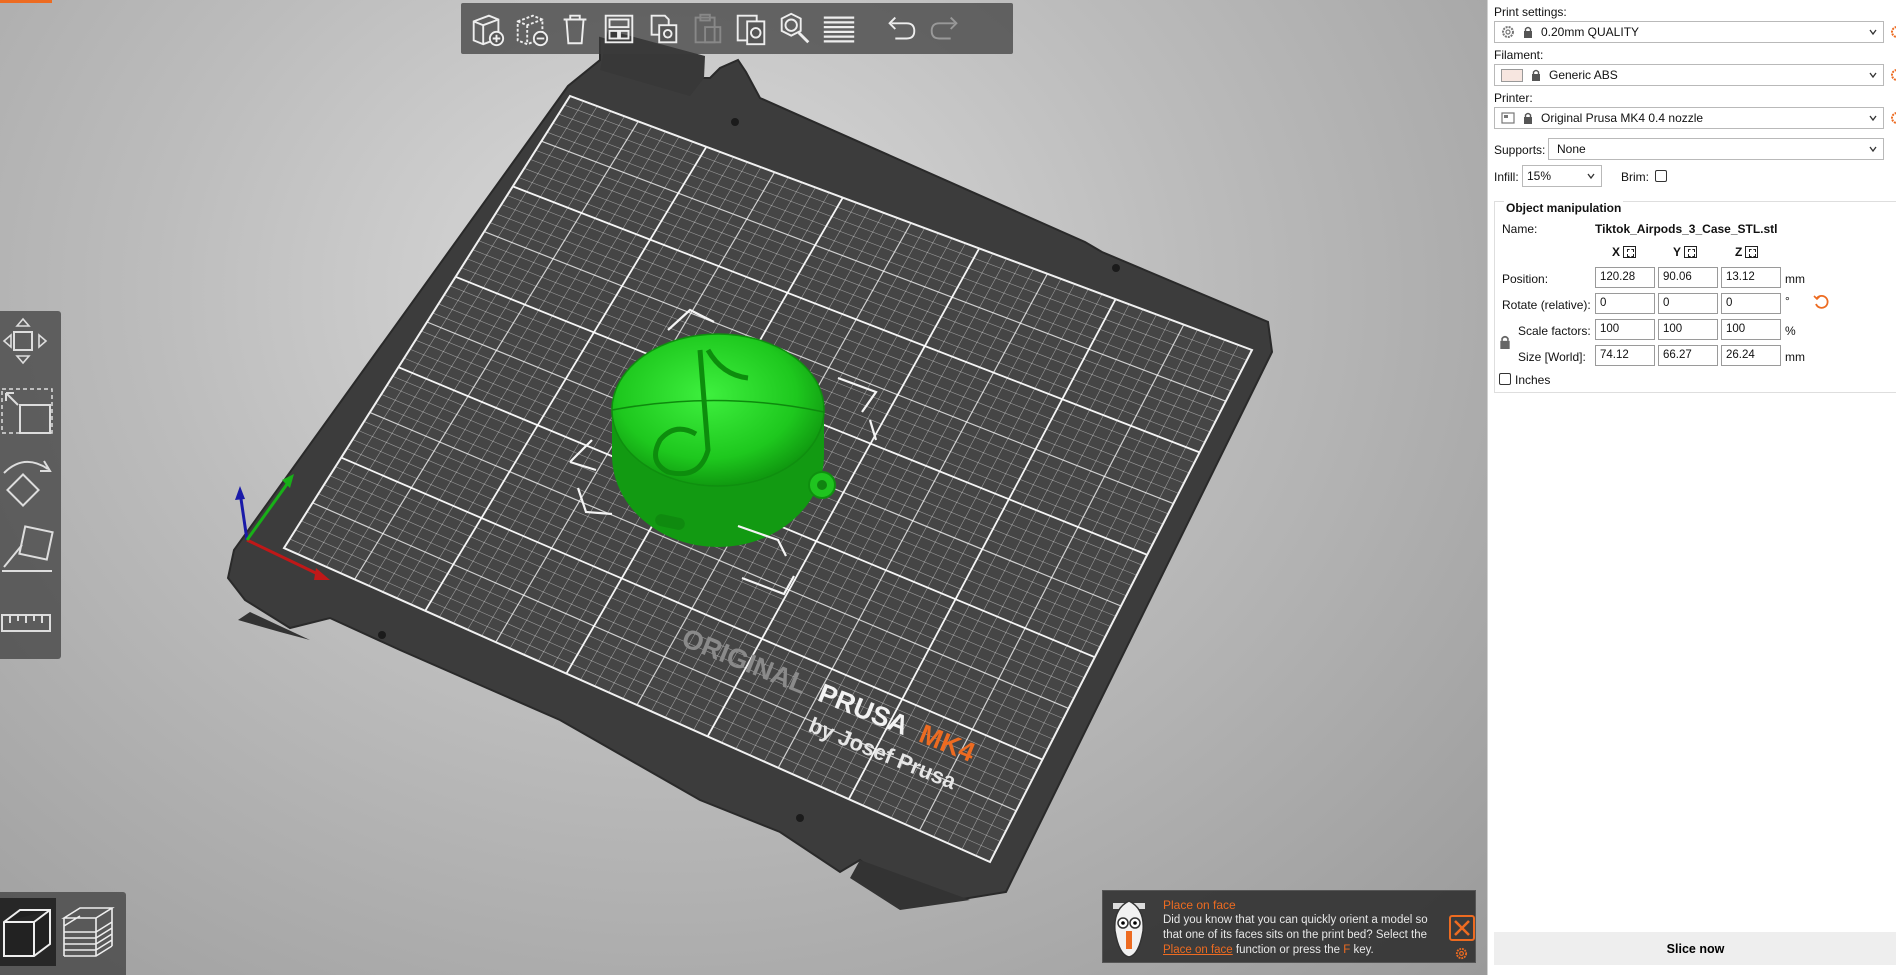 The image size is (1896, 975). Describe the element at coordinates (1506, 177) in the screenshot. I see `infill-label: Infill:` at that location.